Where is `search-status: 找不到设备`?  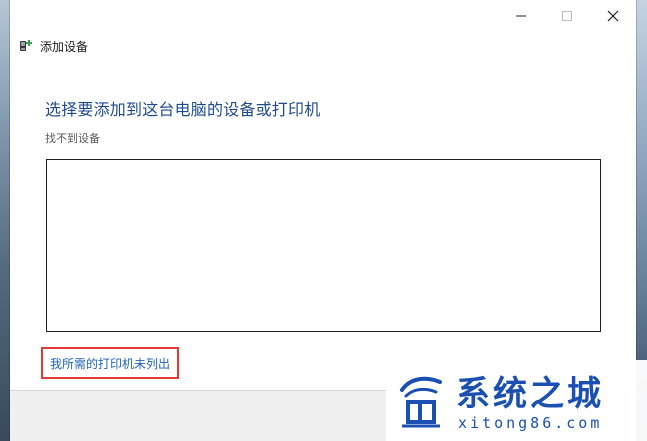 search-status: 找不到设备 is located at coordinates (72, 138).